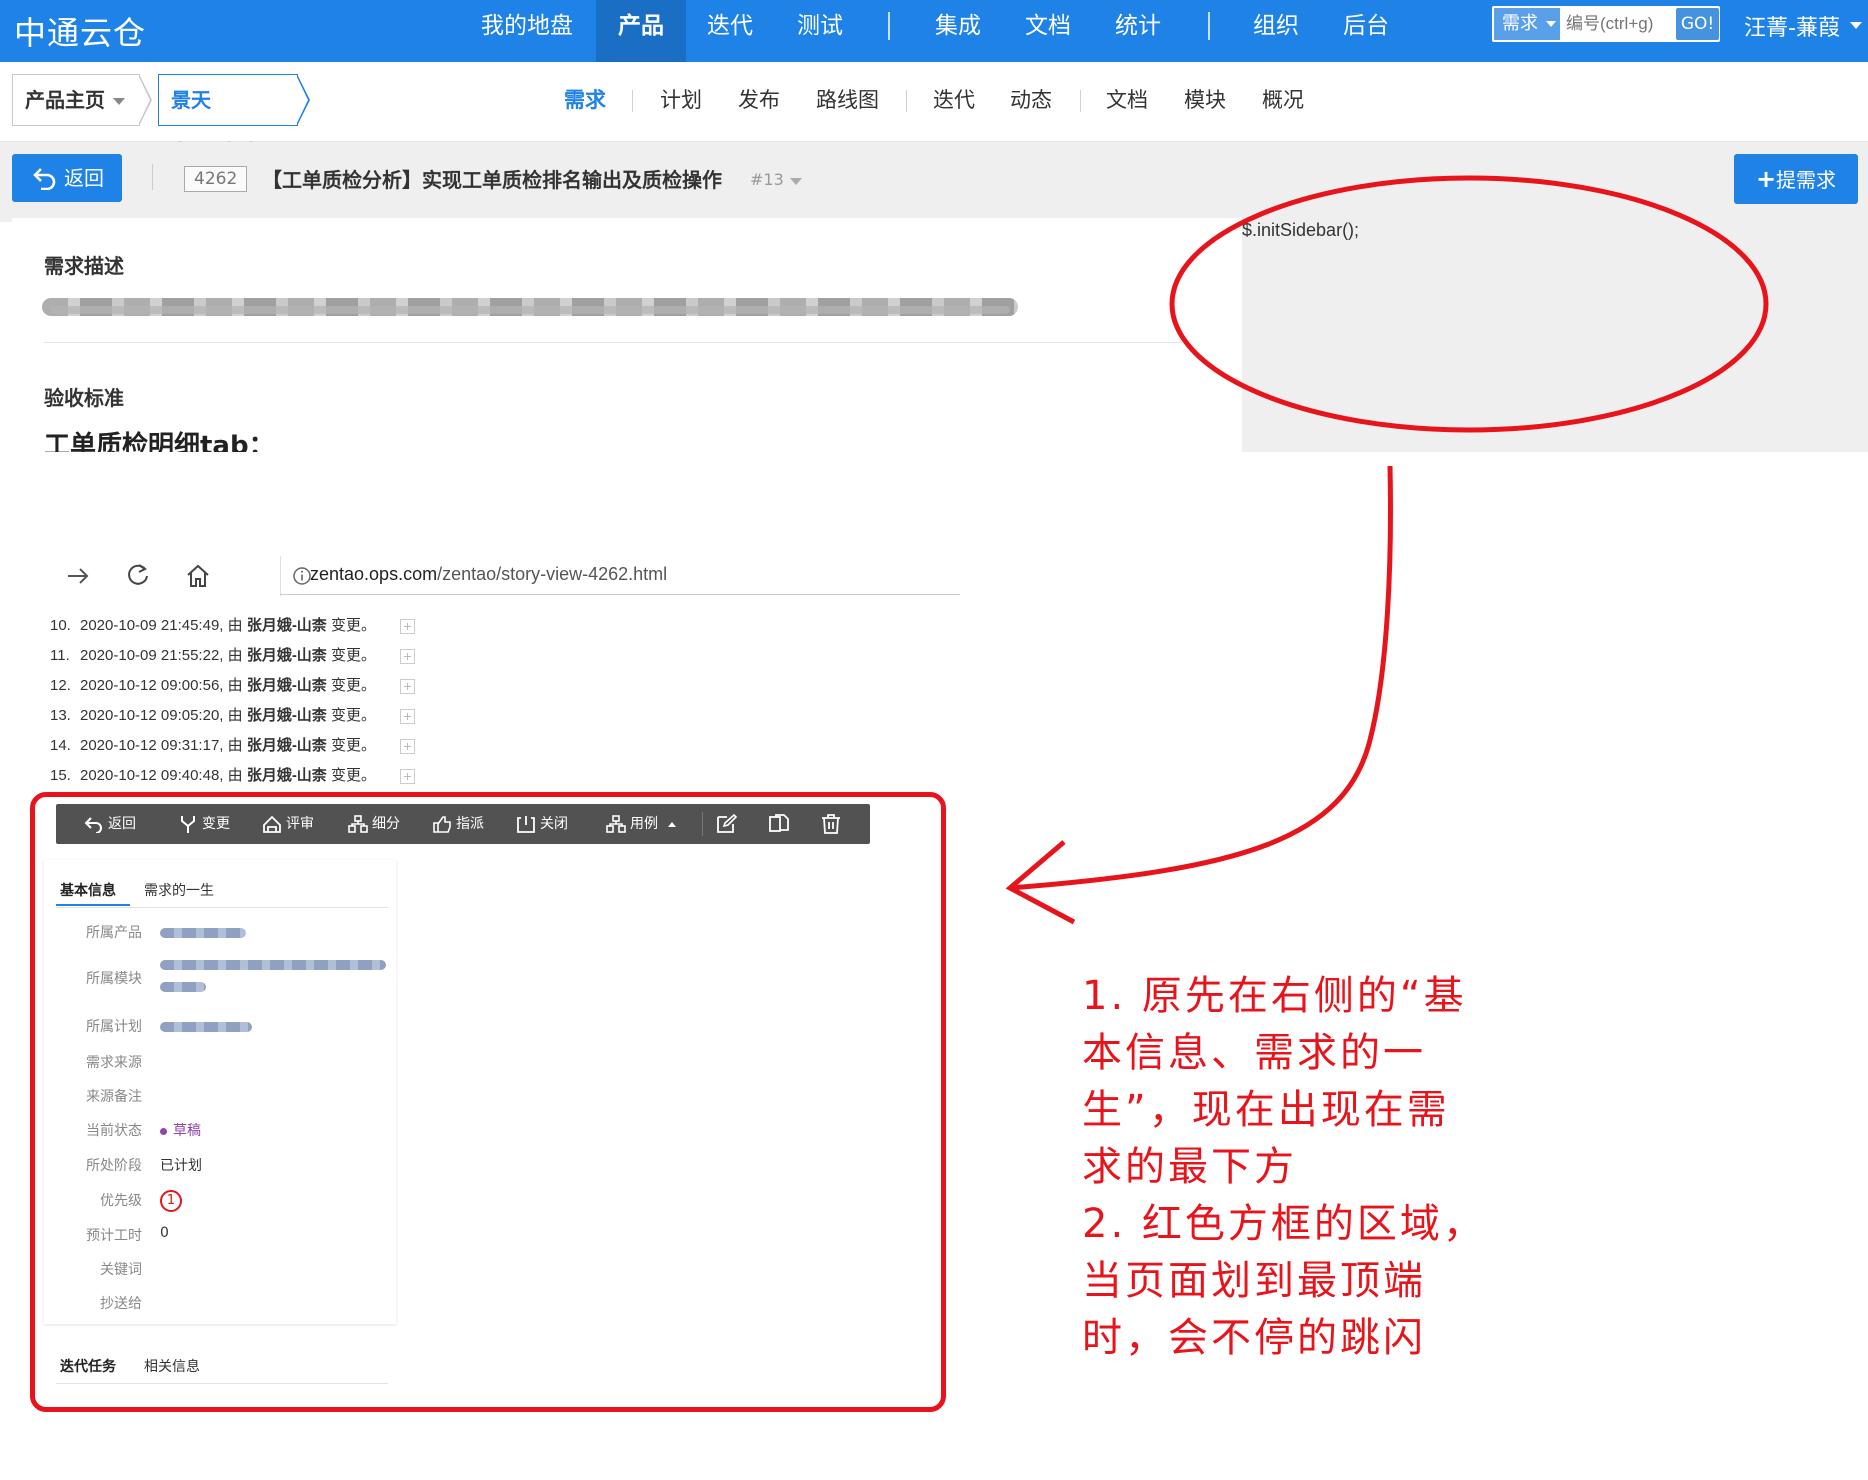  Describe the element at coordinates (958, 31) in the screenshot. I see `nav-integration: 集成` at that location.